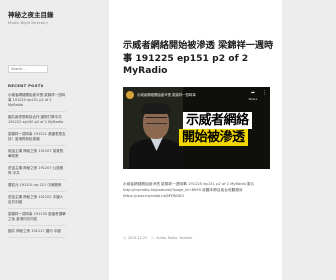  Describe the element at coordinates (37, 187) in the screenshot. I see `recent-post-link: 蕭若元 191201 ep 211 中美關係` at that location.